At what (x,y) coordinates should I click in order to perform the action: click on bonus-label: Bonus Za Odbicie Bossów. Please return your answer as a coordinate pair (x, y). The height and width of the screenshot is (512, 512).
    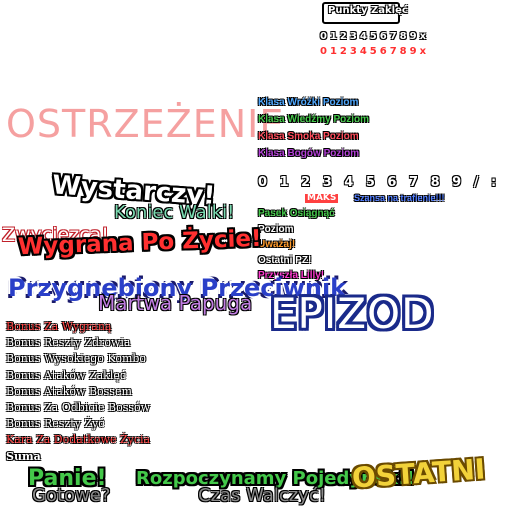
    Looking at the image, I should click on (78, 407).